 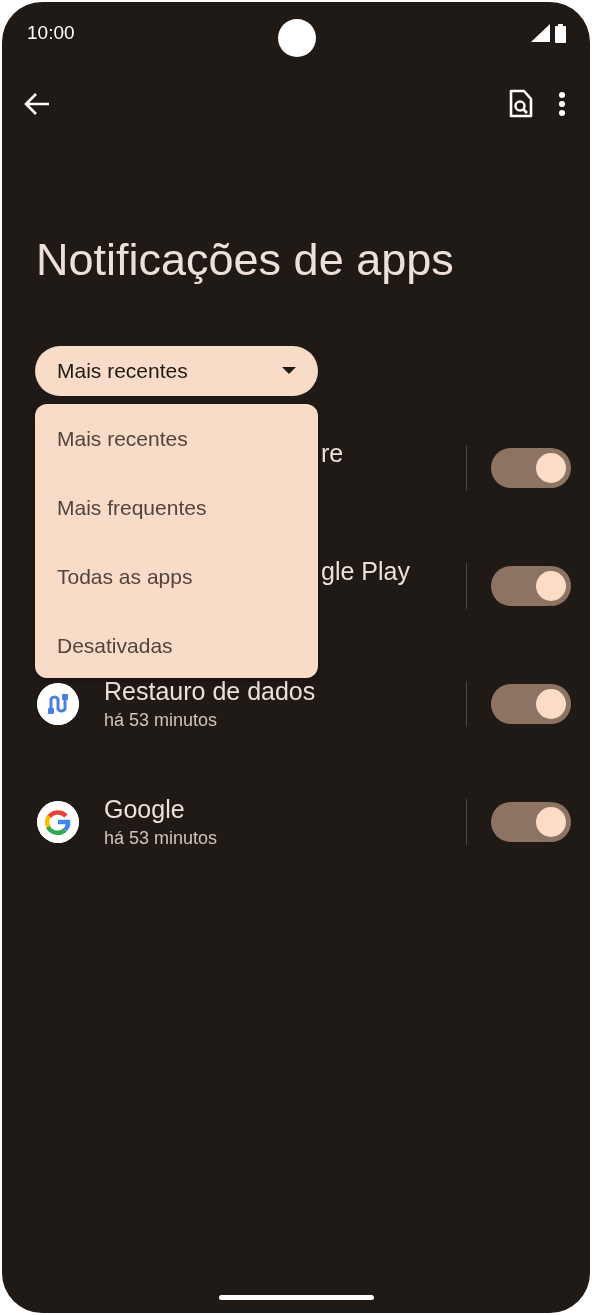 I want to click on document-search-icon, so click(x=521, y=104).